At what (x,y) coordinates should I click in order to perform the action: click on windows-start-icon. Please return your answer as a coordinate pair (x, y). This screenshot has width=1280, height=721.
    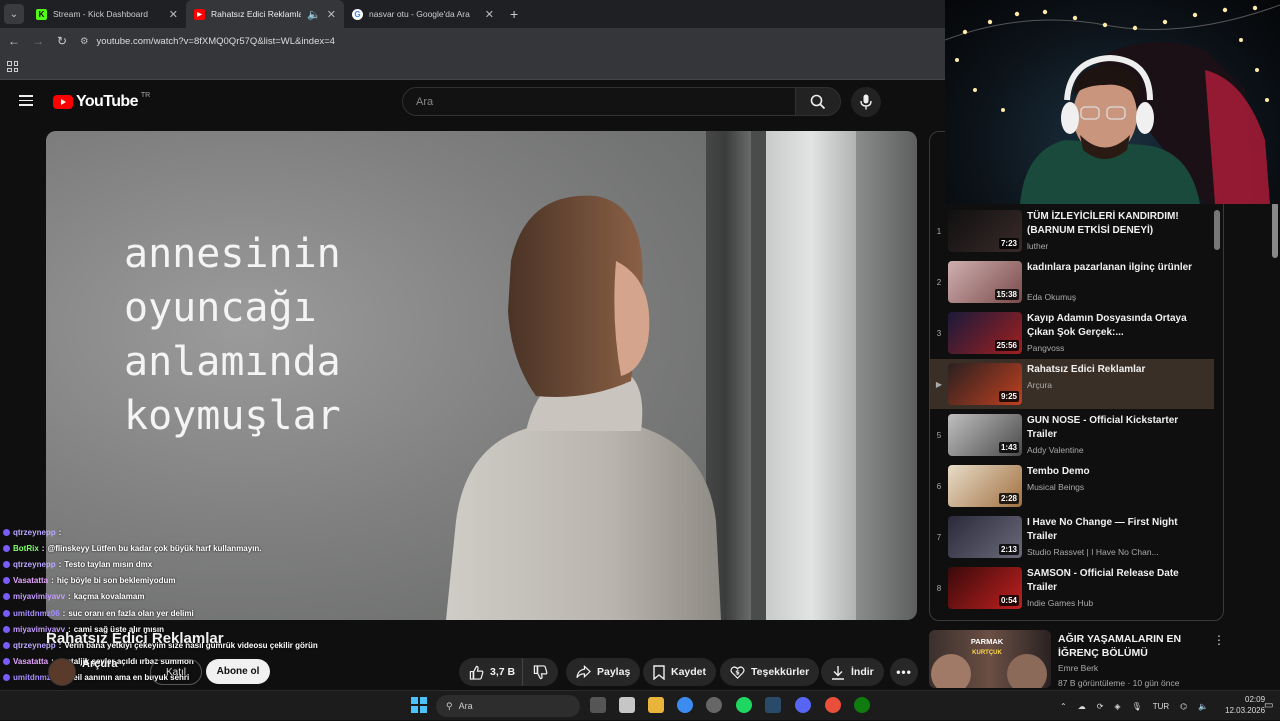
    Looking at the image, I should click on (419, 705).